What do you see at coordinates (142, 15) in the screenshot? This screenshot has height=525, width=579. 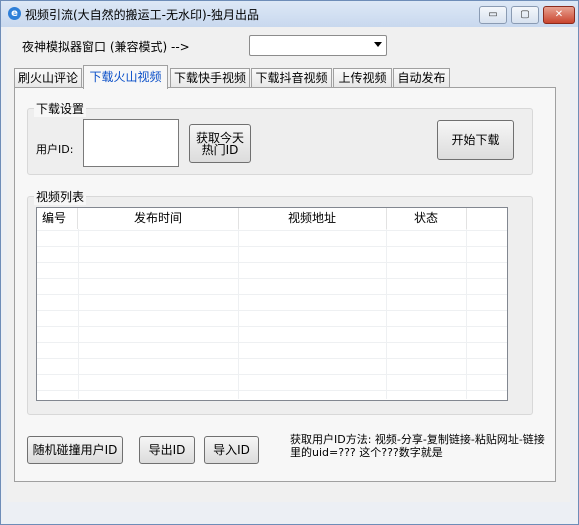 I see `window-title: 视频引流(大自然的搬运工-无水印)-独月出品` at bounding box center [142, 15].